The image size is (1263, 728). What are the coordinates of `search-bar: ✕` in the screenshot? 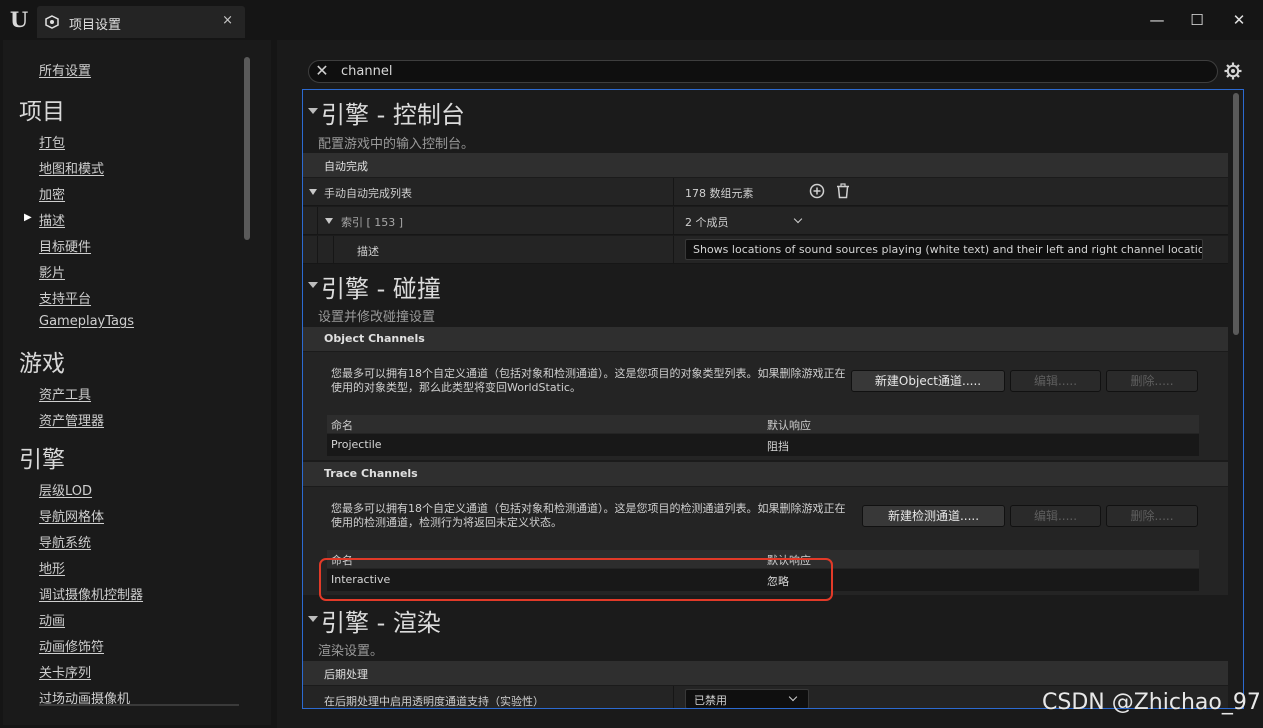 It's located at (763, 71).